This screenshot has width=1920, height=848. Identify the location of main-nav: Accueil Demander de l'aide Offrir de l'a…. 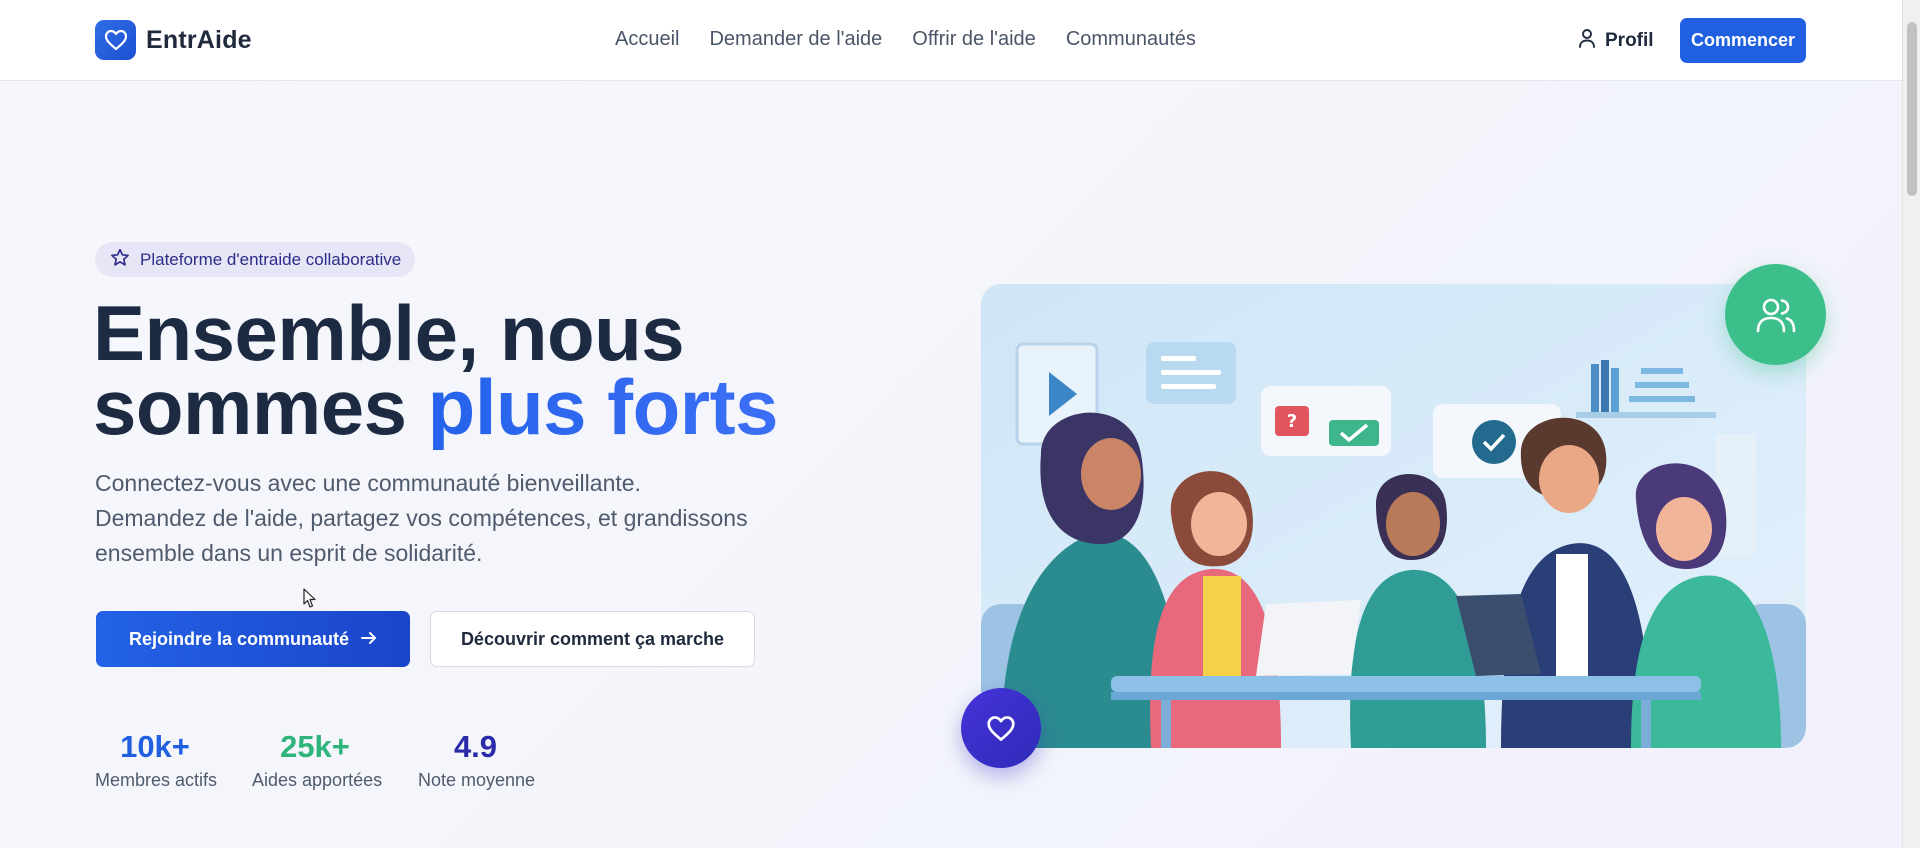
(905, 39).